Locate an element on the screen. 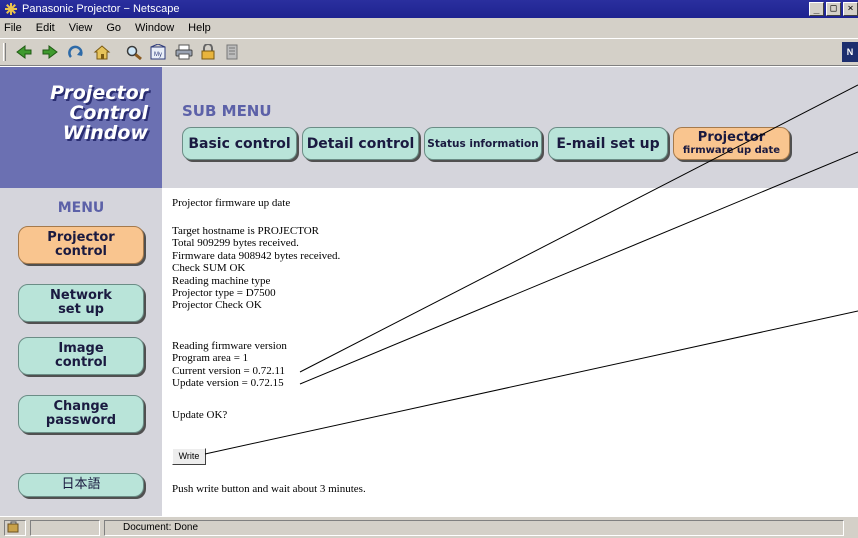 Image resolution: width=858 pixels, height=538 pixels. navigation-toolbar: My N is located at coordinates (429, 52).